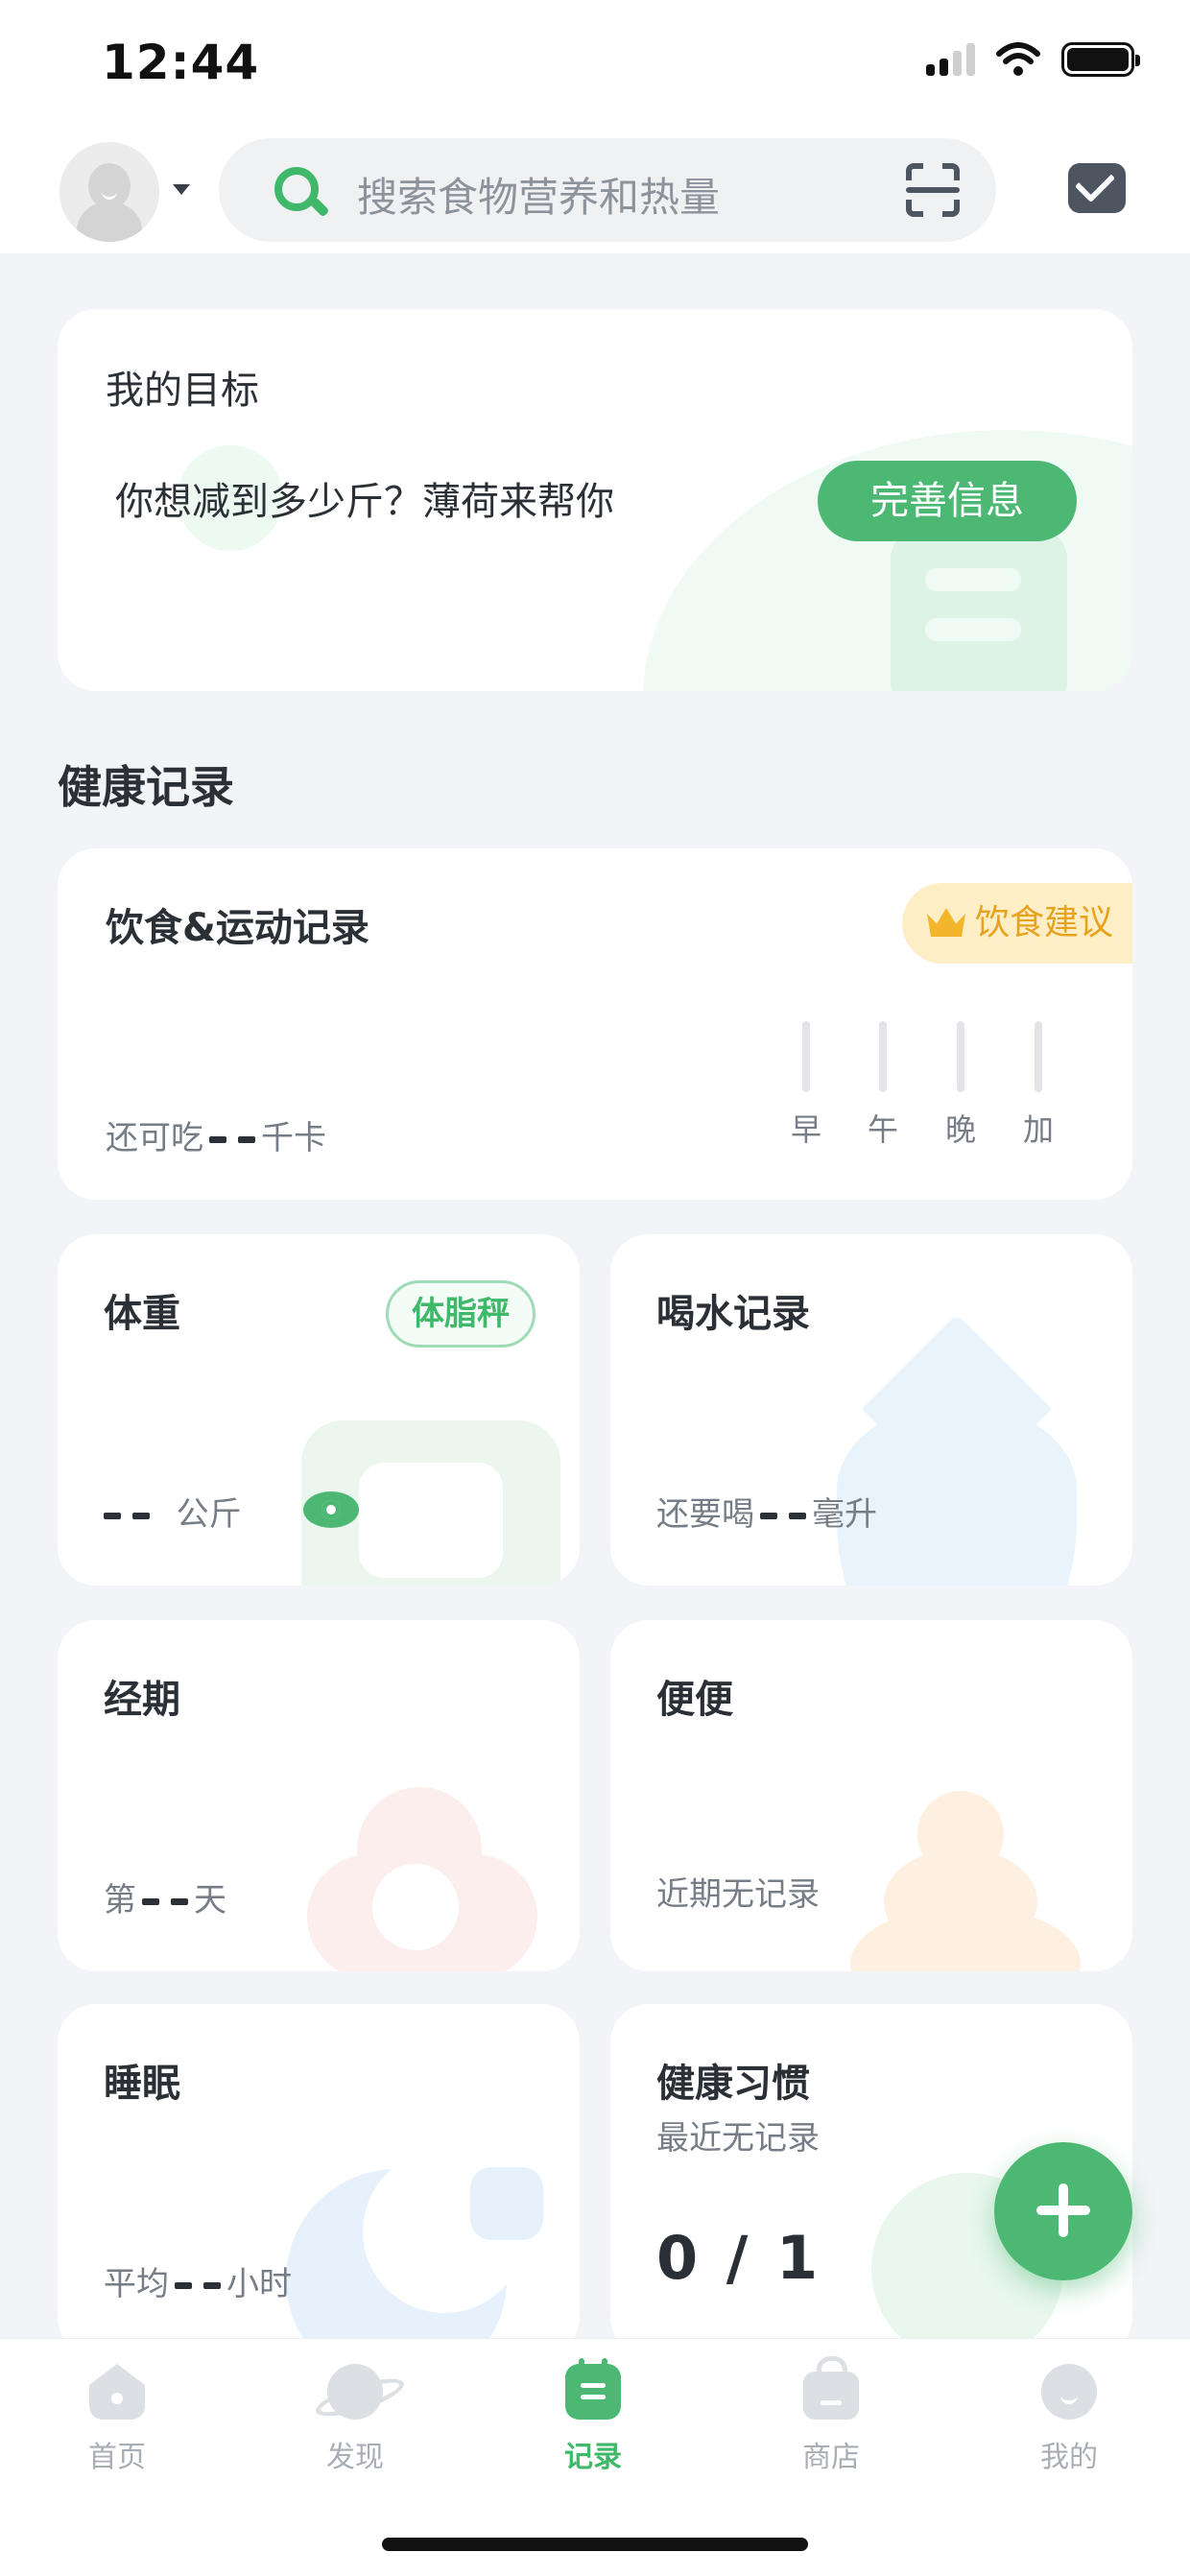 The height and width of the screenshot is (2576, 1190). Describe the element at coordinates (117, 2392) in the screenshot. I see `home-icon` at that location.